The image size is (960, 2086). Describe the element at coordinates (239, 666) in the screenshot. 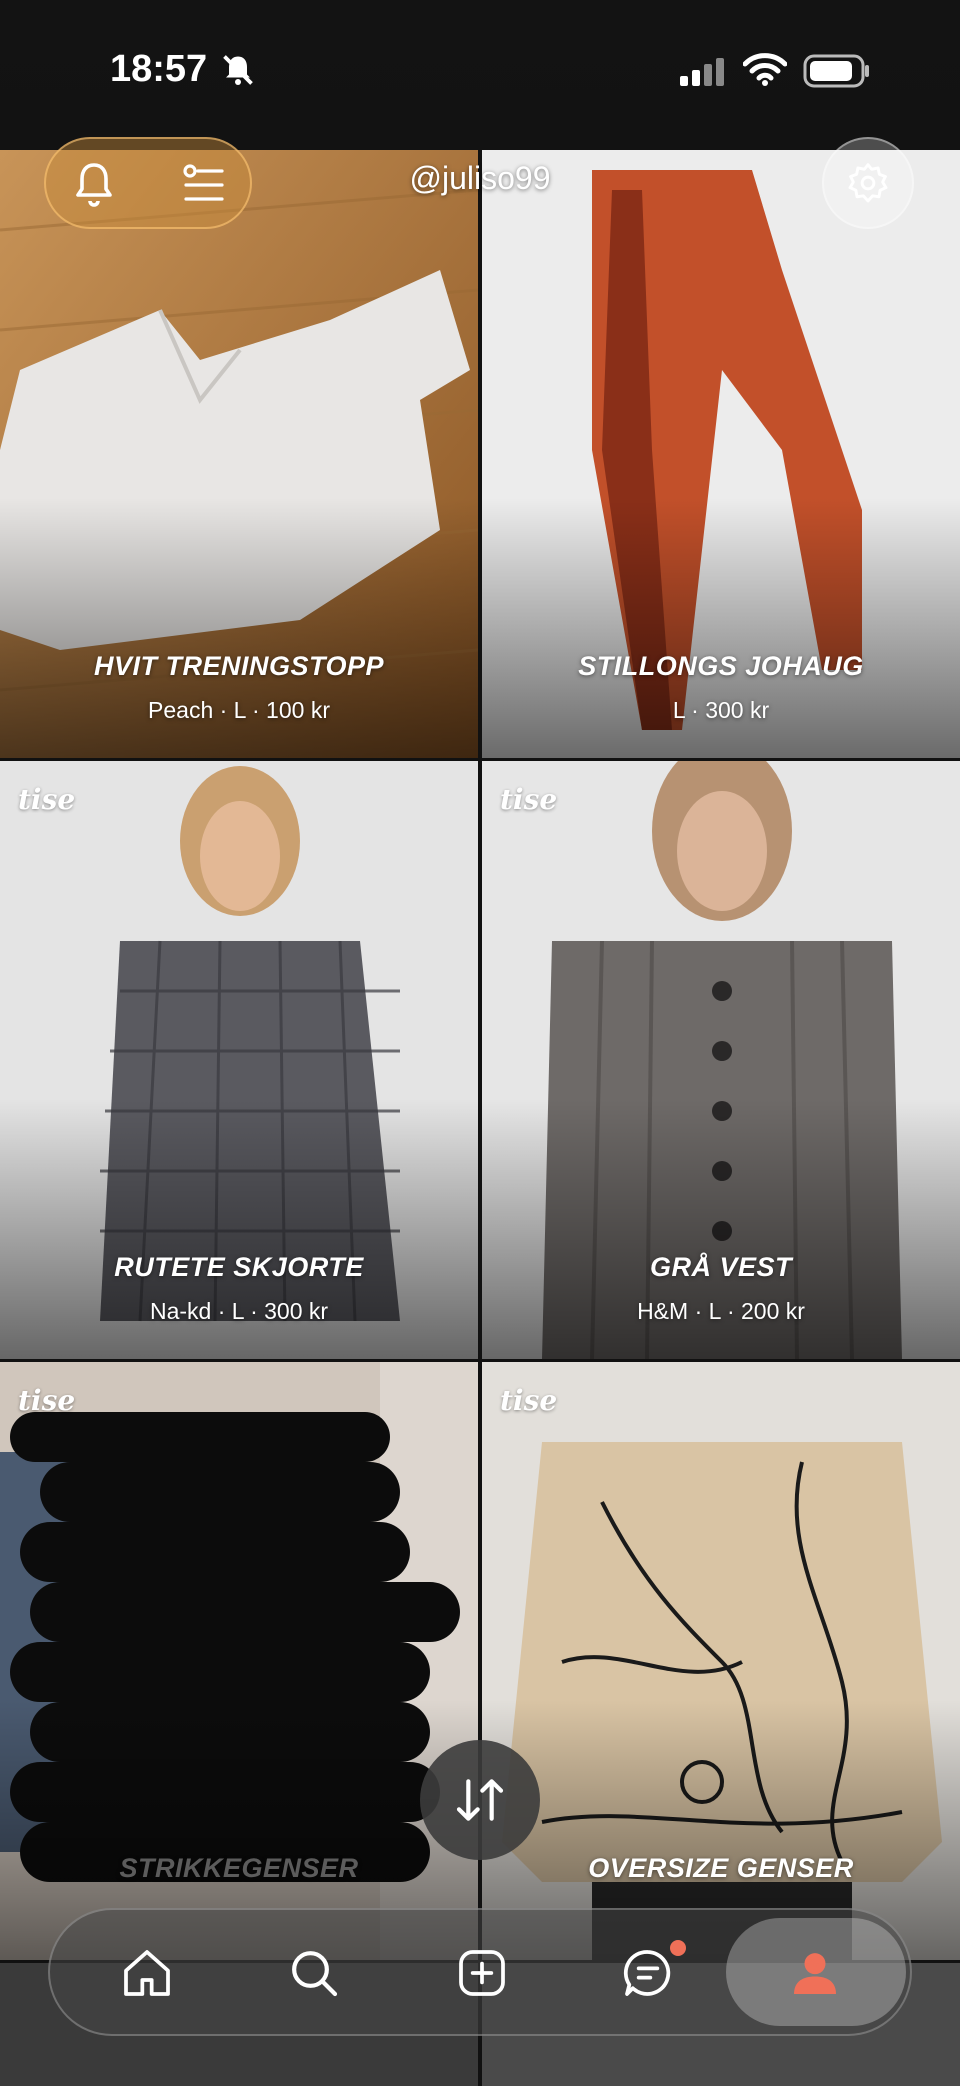

I see `listing-title: HVIT TRENINGSTOPP` at that location.